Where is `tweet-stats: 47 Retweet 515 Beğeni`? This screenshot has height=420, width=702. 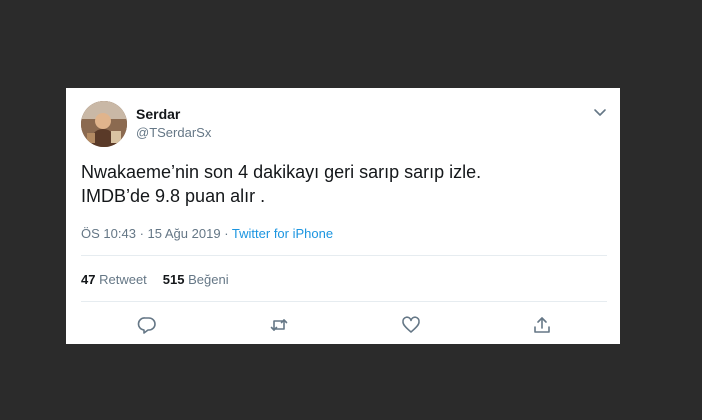
tweet-stats: 47 Retweet 515 Beğeni is located at coordinates (163, 279).